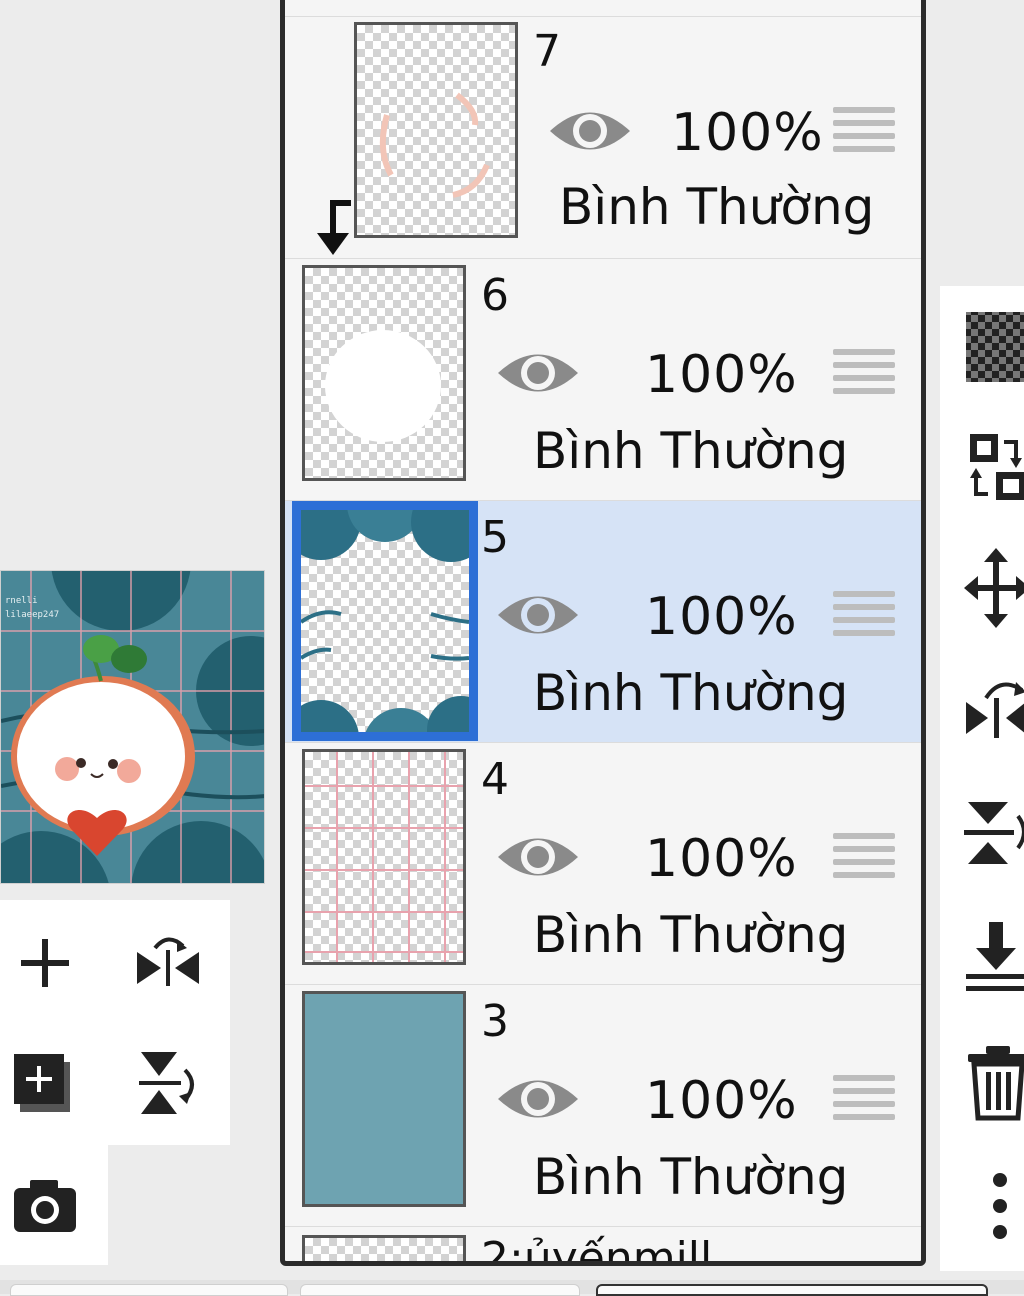 The height and width of the screenshot is (1296, 1024). I want to click on camera-icon, so click(45, 1206).